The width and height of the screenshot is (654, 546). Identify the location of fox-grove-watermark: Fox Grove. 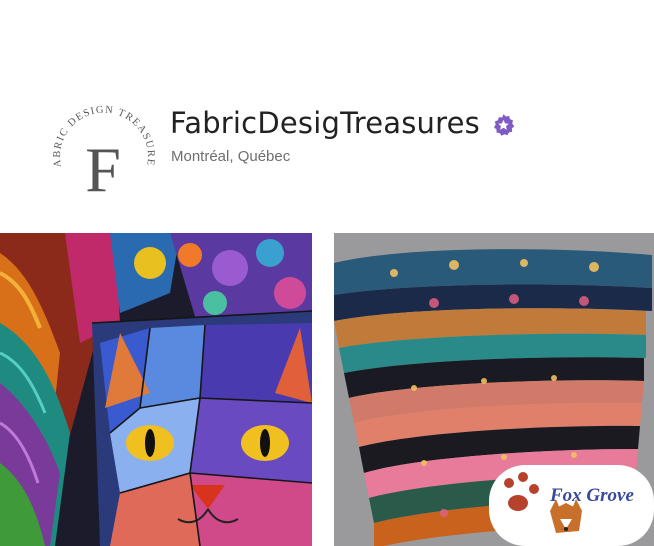
(591, 495).